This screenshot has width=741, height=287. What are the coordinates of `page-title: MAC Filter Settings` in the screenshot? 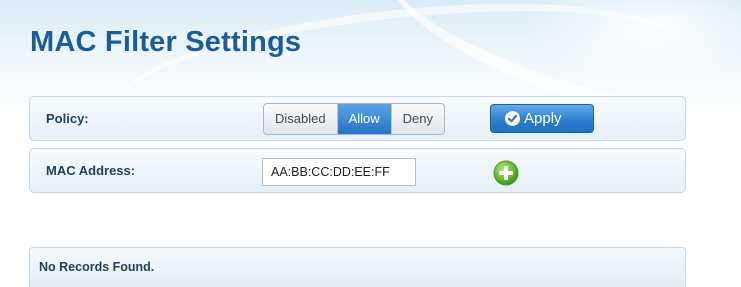 It's located at (166, 42).